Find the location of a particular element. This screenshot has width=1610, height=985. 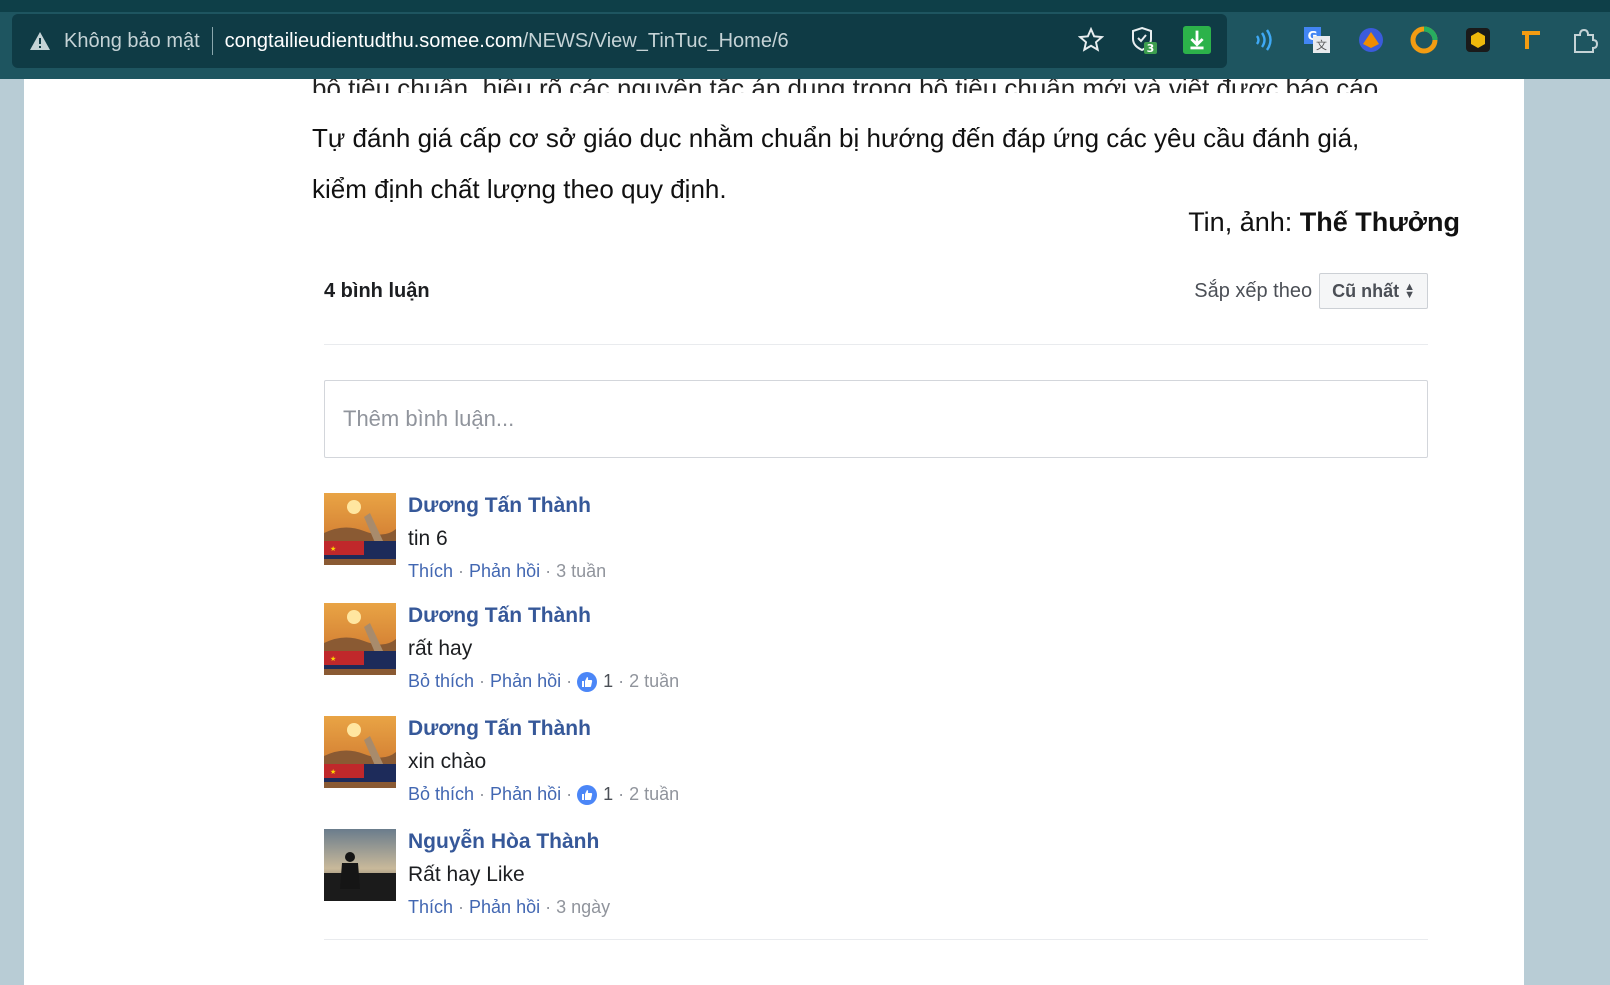

byline-label: Tin, ảnh: is located at coordinates (1240, 222).